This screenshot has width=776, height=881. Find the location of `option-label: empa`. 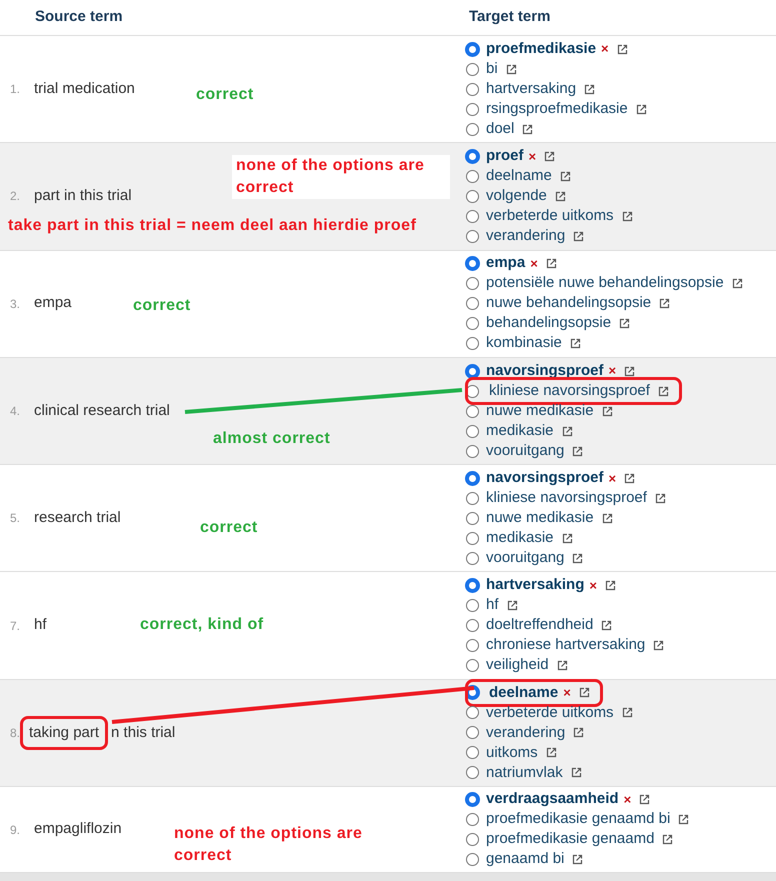

option-label: empa is located at coordinates (506, 263).